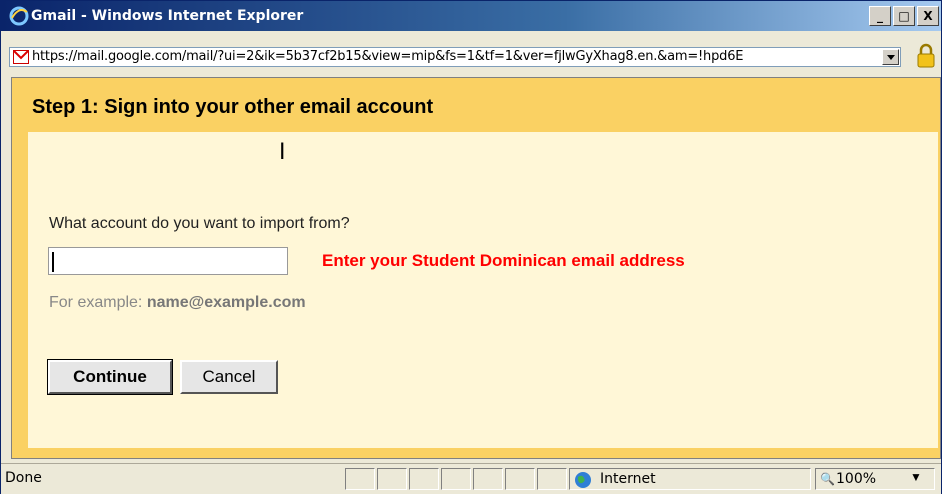 The image size is (942, 494). Describe the element at coordinates (21, 57) in the screenshot. I see `gmail-icon` at that location.